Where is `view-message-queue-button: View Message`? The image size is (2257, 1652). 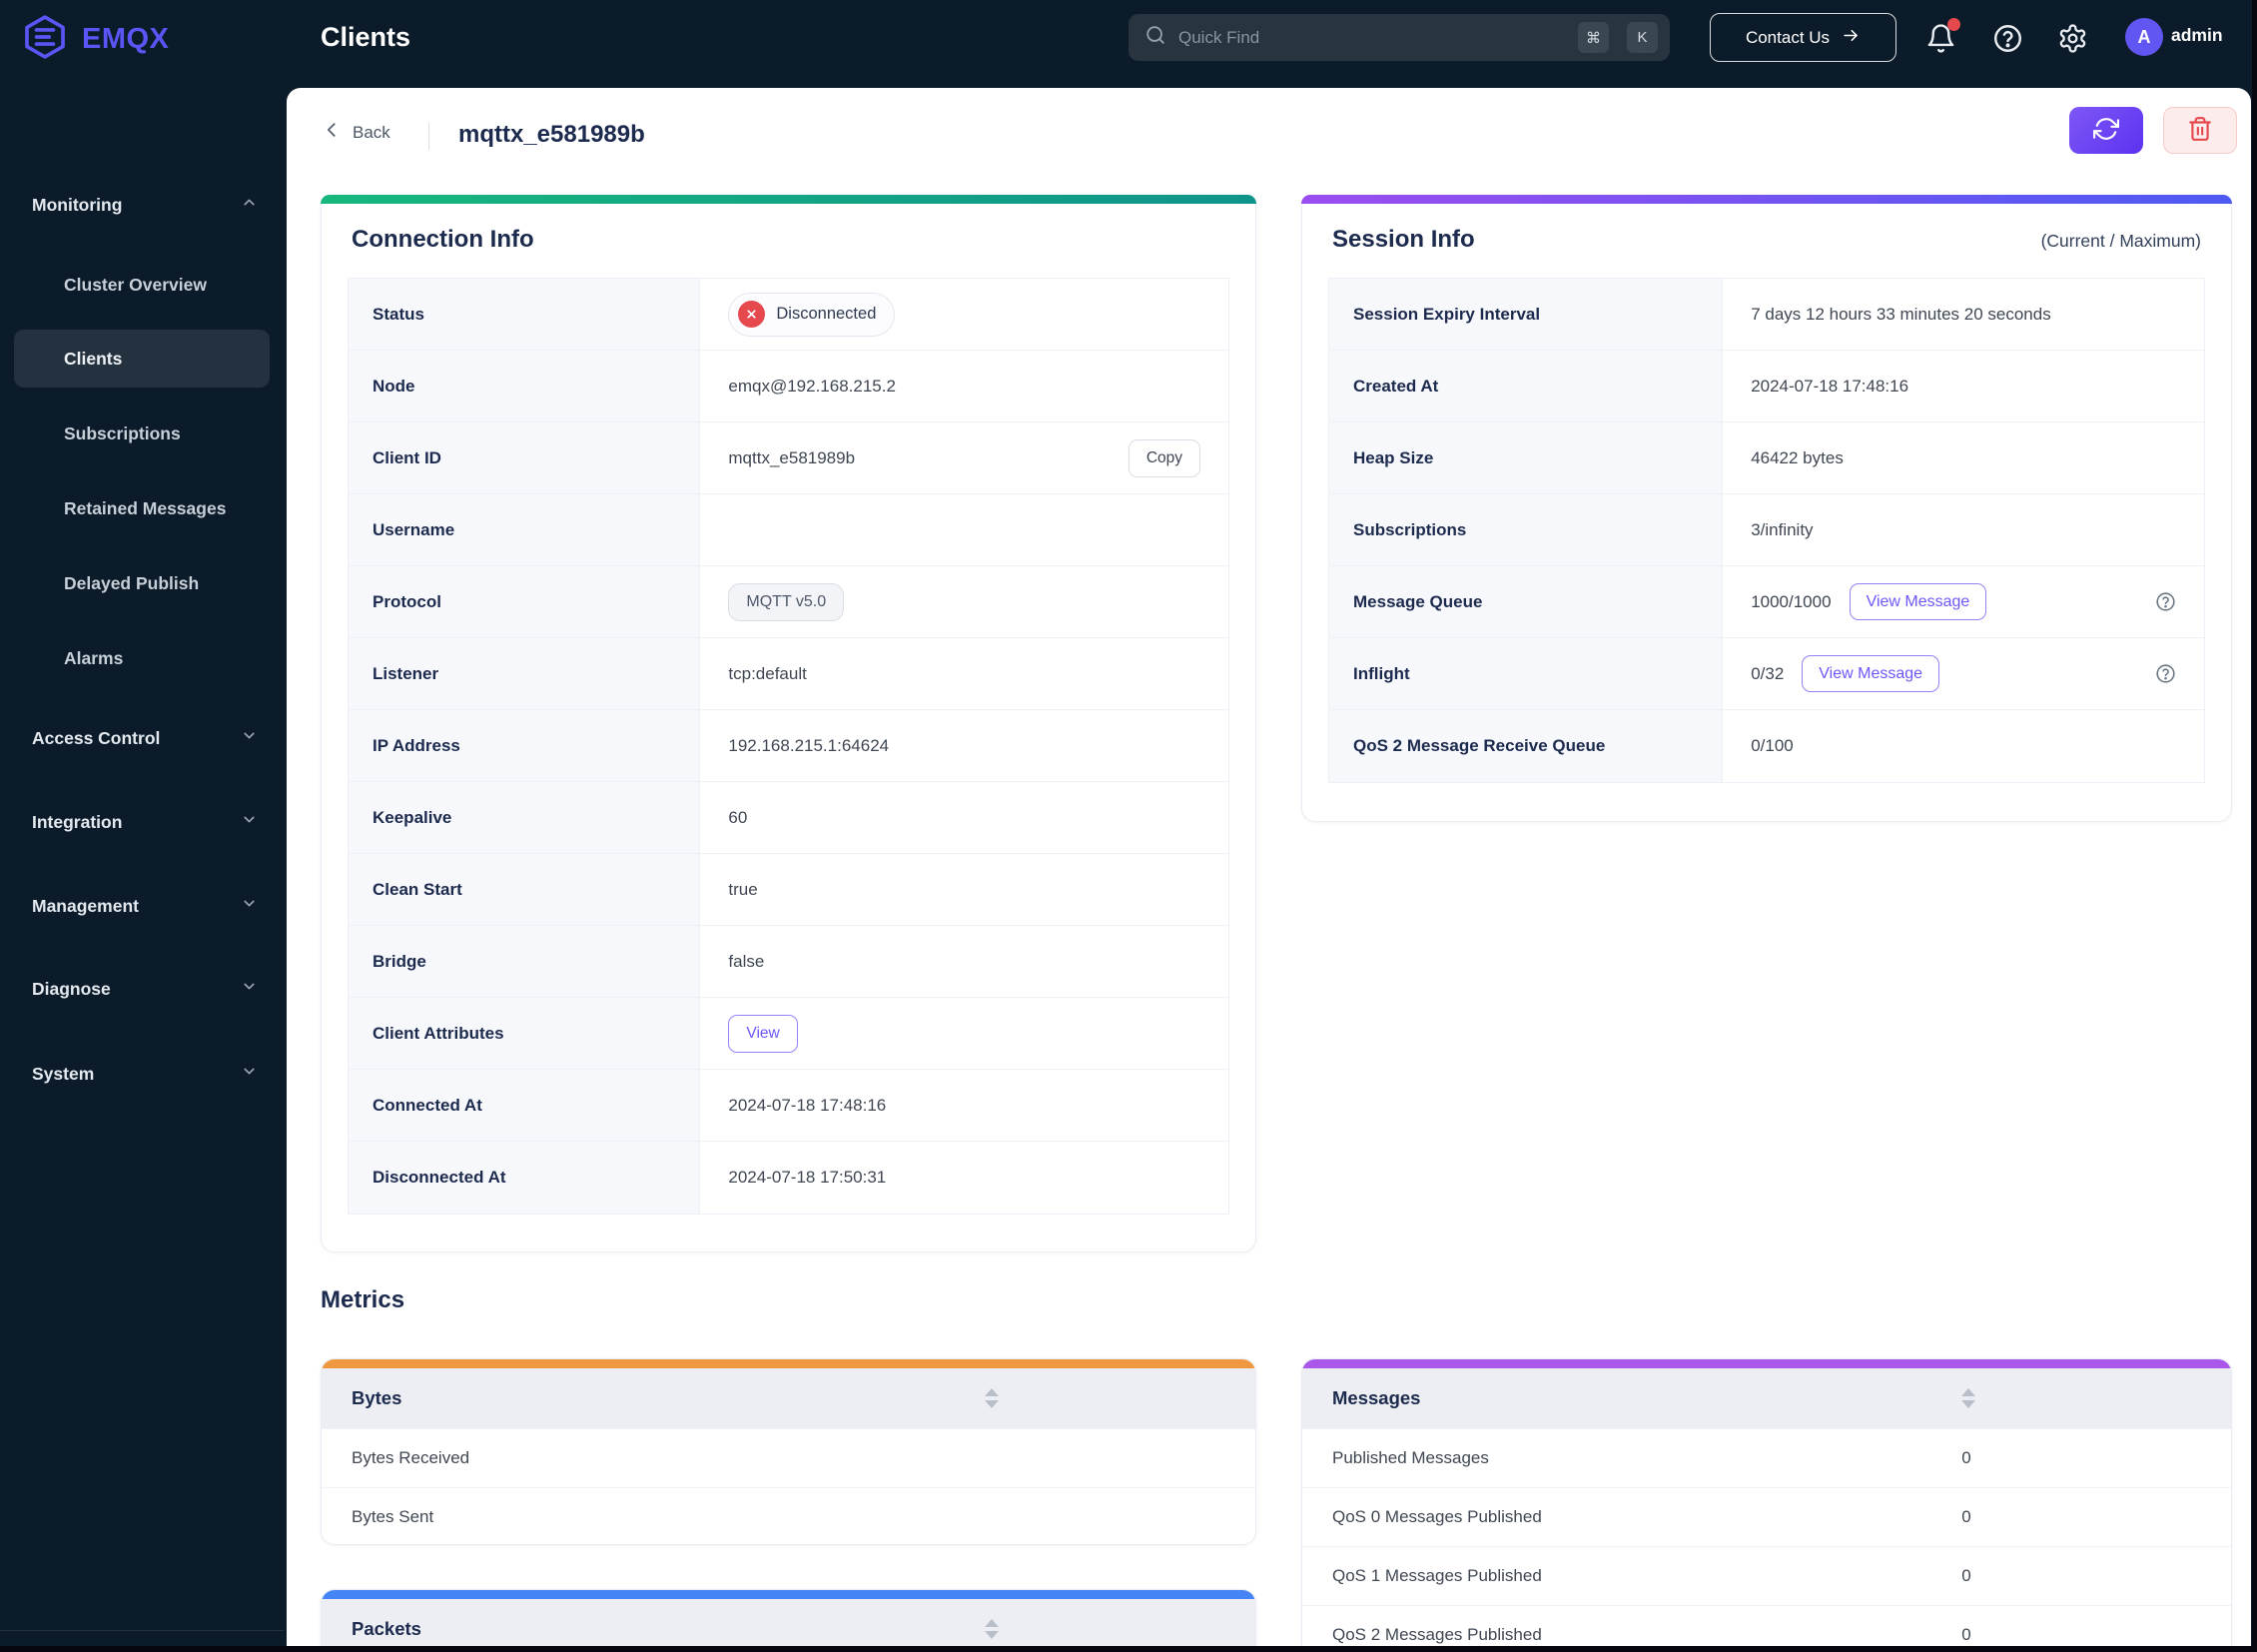
view-message-queue-button: View Message is located at coordinates (1918, 601).